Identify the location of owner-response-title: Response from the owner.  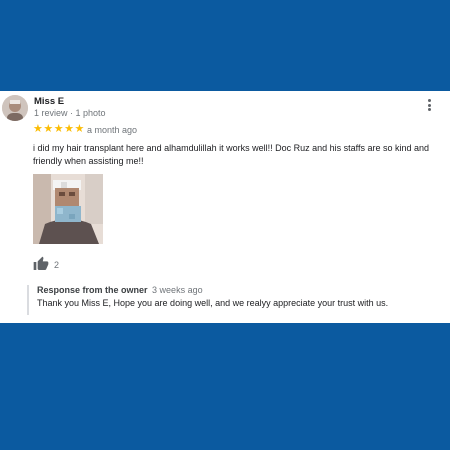
(92, 290).